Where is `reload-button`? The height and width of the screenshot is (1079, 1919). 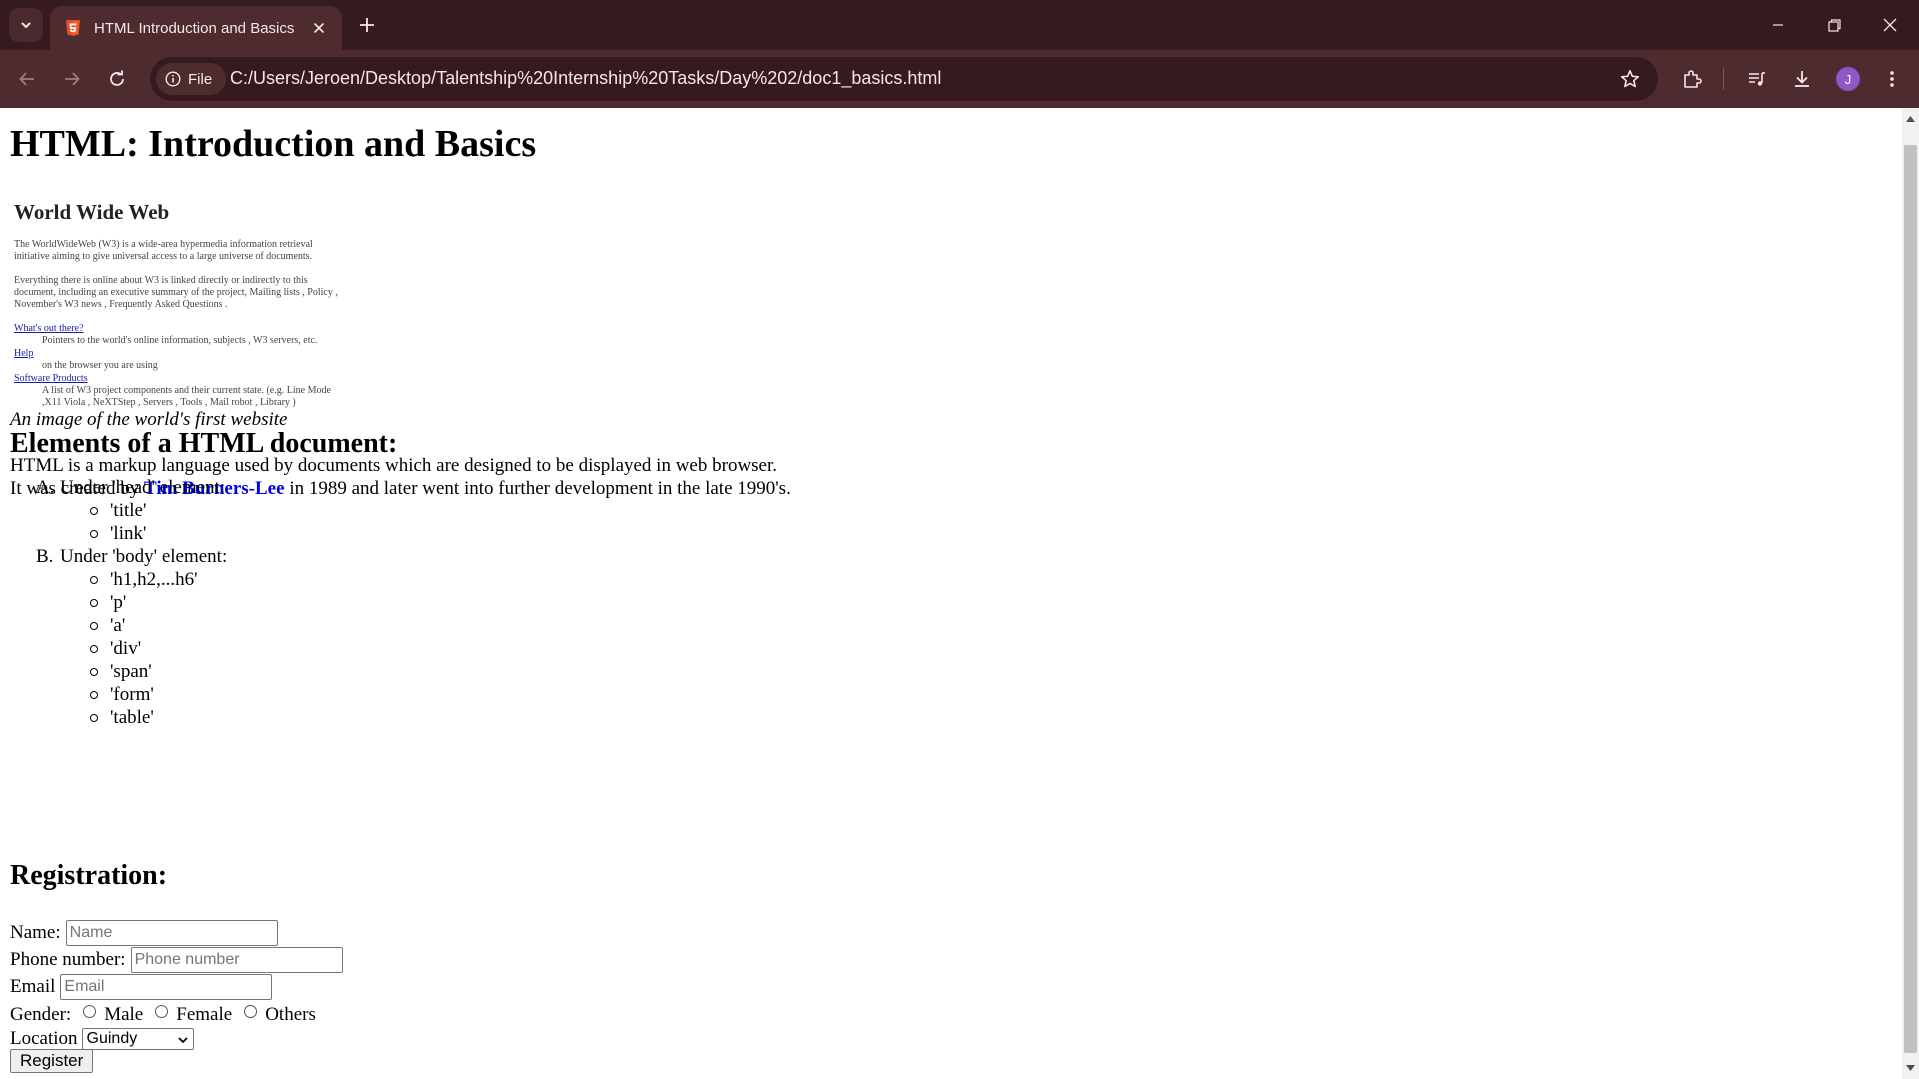
reload-button is located at coordinates (117, 79).